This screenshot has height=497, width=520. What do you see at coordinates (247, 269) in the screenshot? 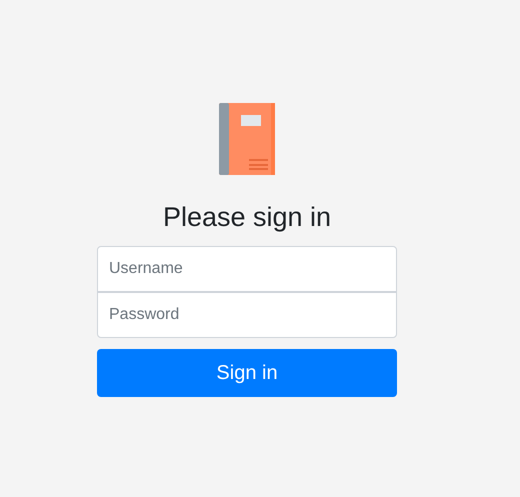
I see `username-field: Username` at bounding box center [247, 269].